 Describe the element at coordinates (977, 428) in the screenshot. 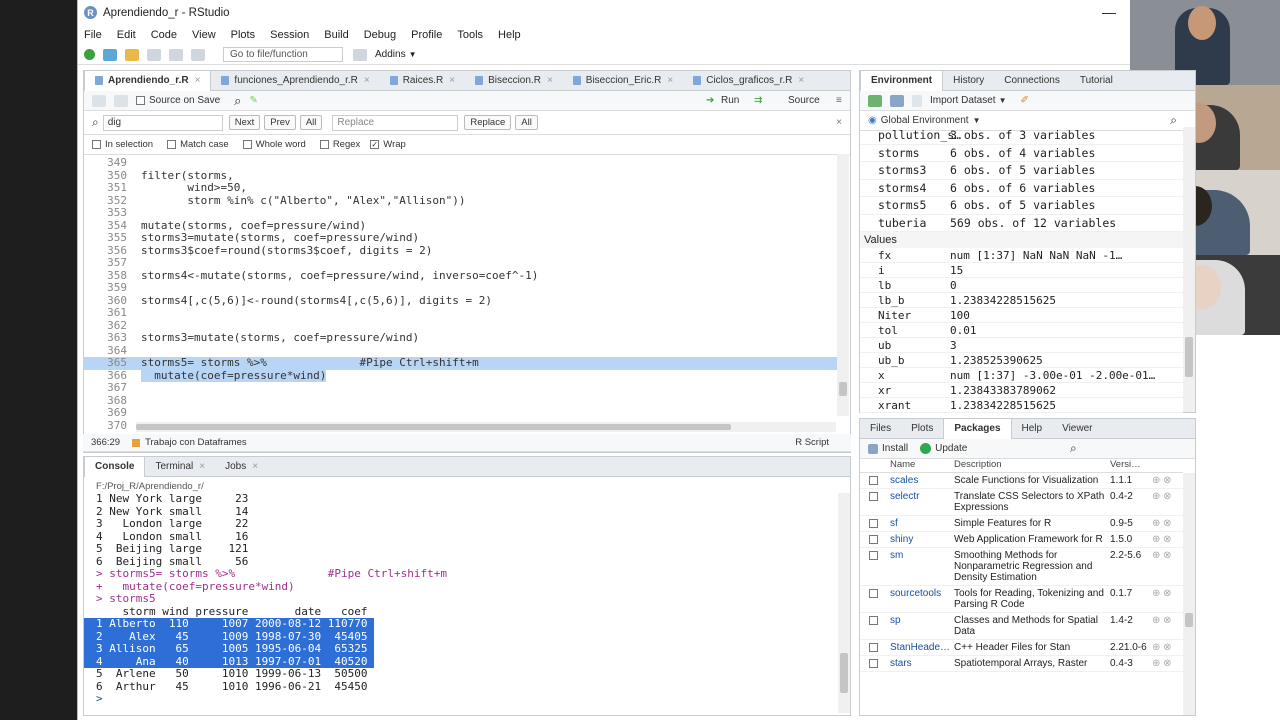

I see `tab-packages: Packages` at that location.